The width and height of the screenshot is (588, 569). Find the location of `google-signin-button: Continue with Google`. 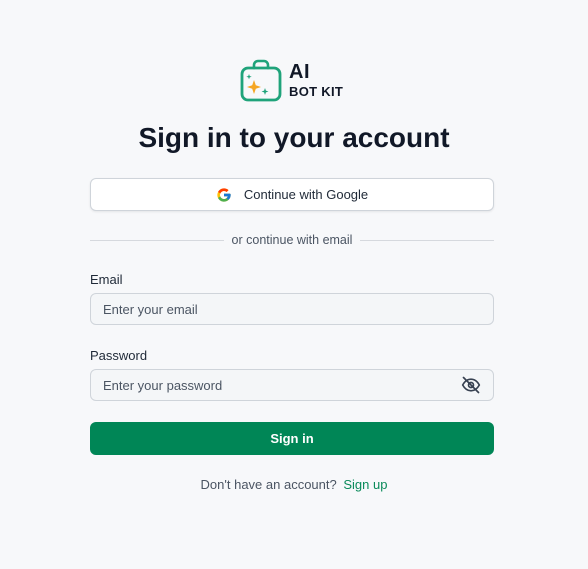

google-signin-button: Continue with Google is located at coordinates (292, 194).